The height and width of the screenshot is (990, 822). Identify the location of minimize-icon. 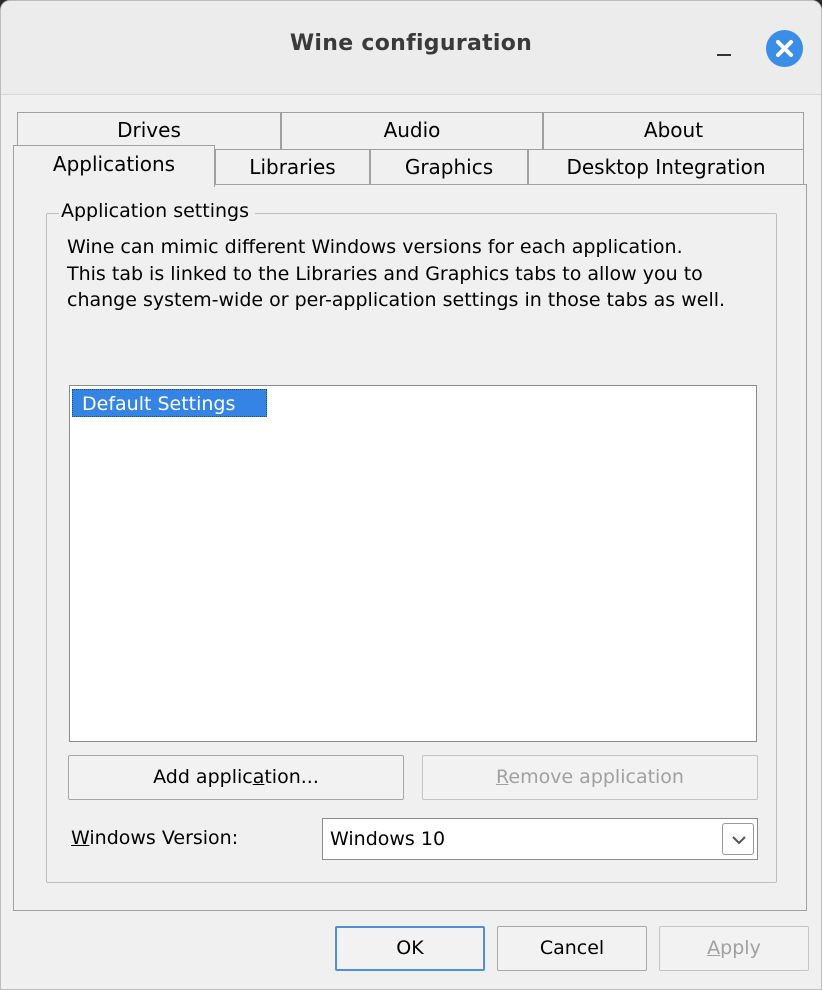
(724, 55).